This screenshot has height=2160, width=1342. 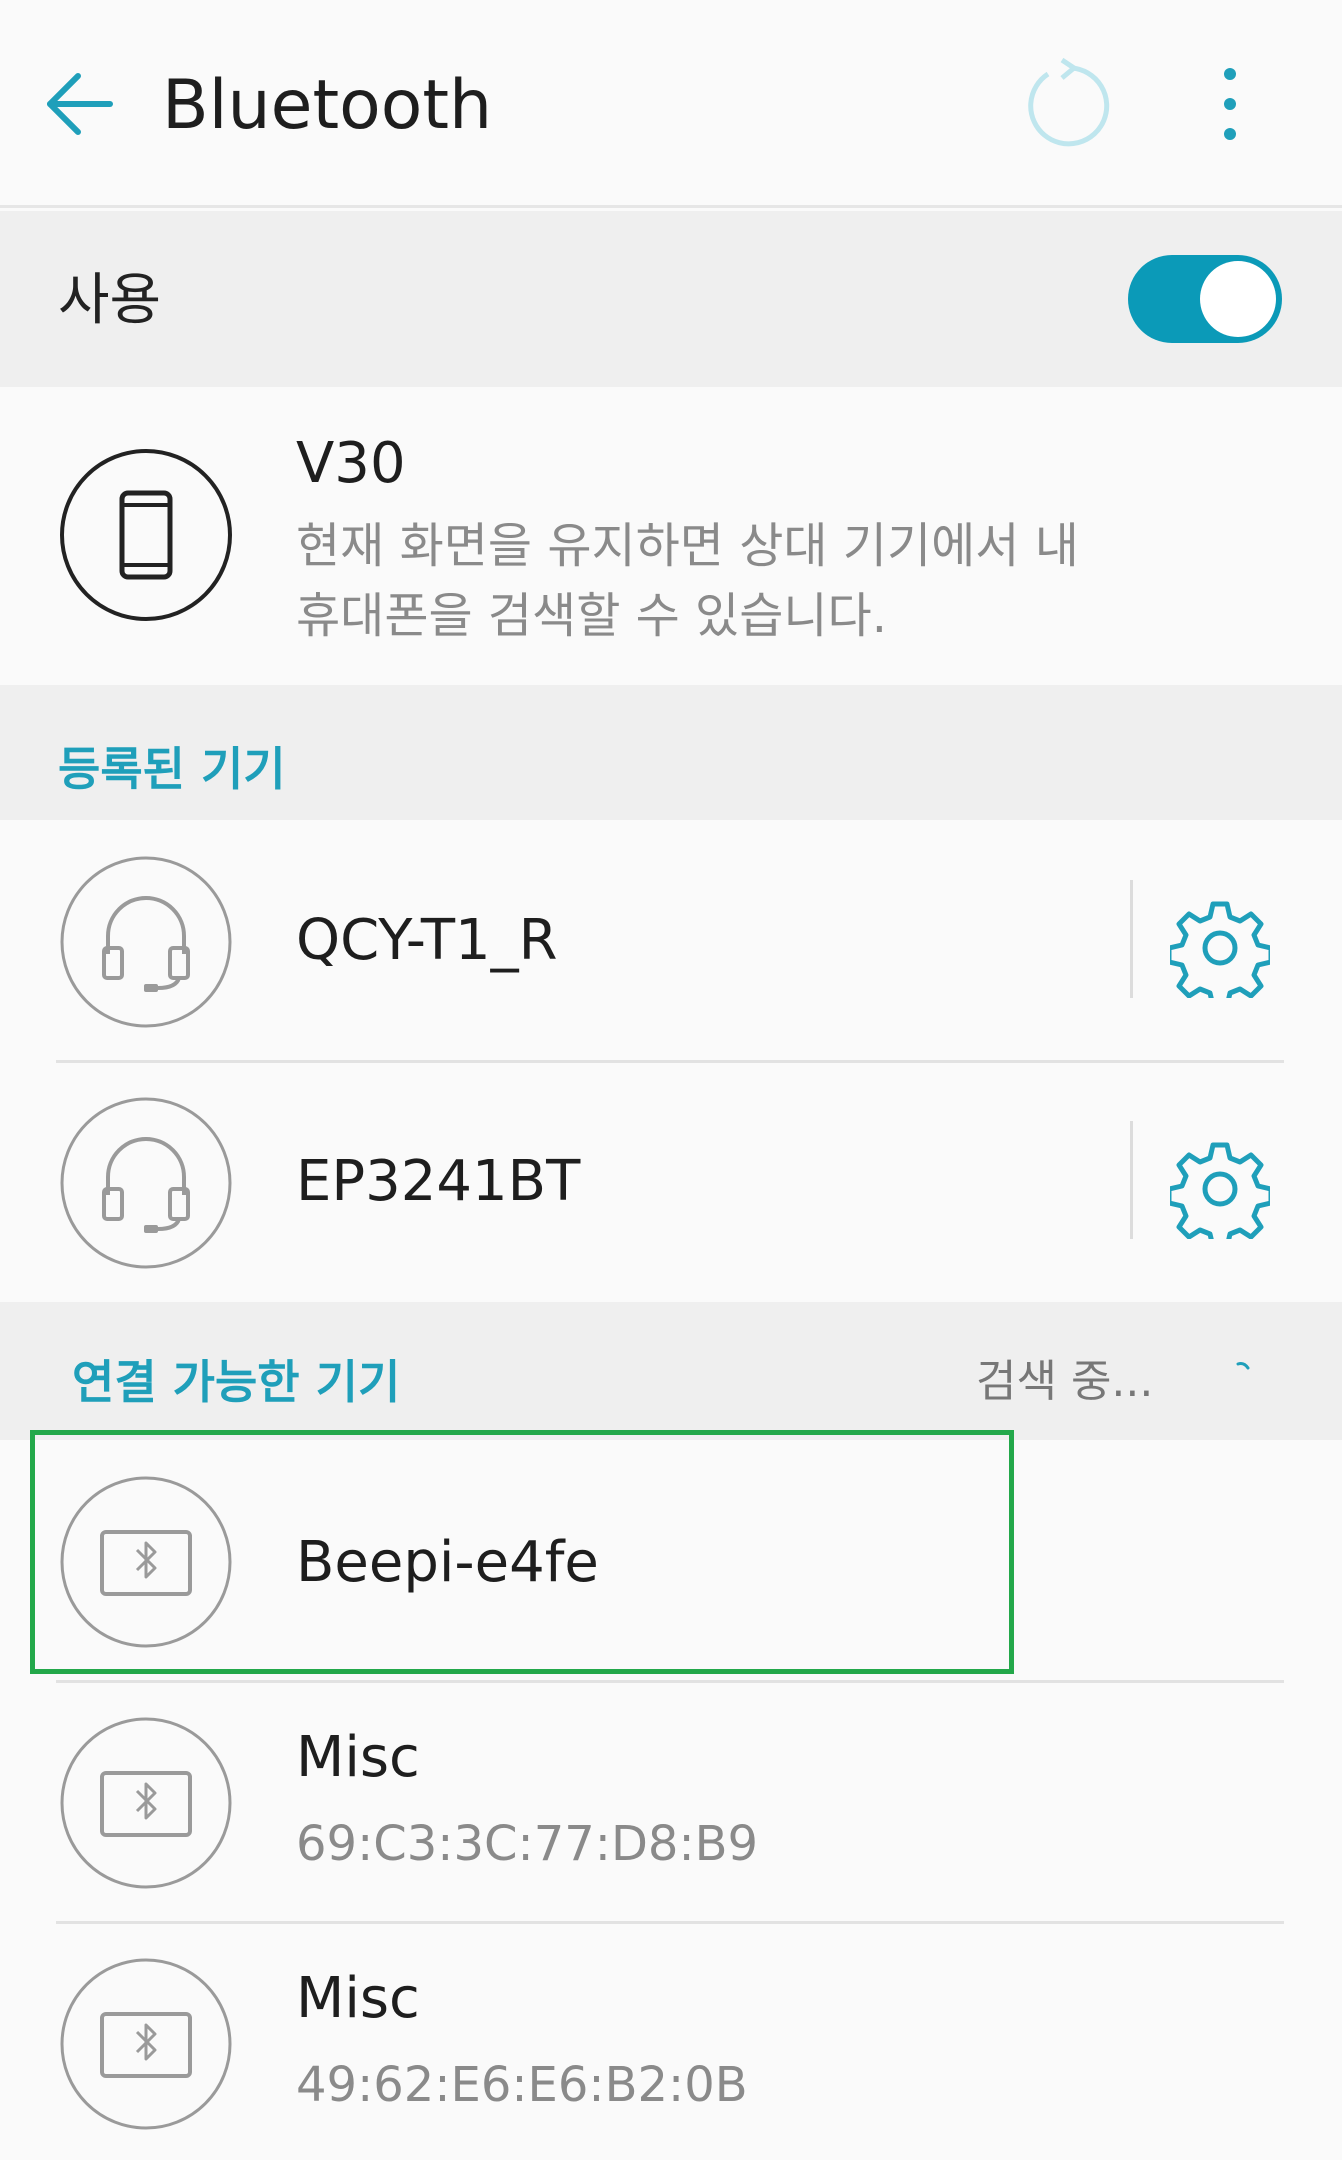 I want to click on refresh-icon, so click(x=1069, y=102).